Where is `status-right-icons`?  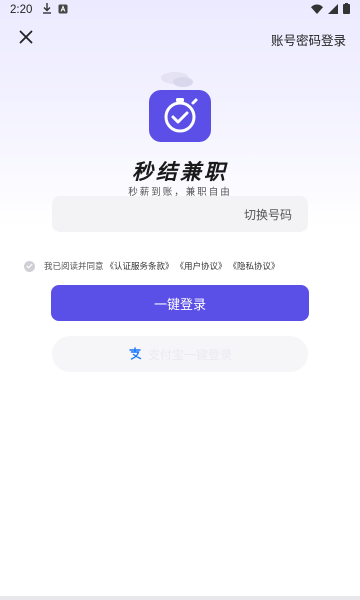 status-right-icons is located at coordinates (330, 10).